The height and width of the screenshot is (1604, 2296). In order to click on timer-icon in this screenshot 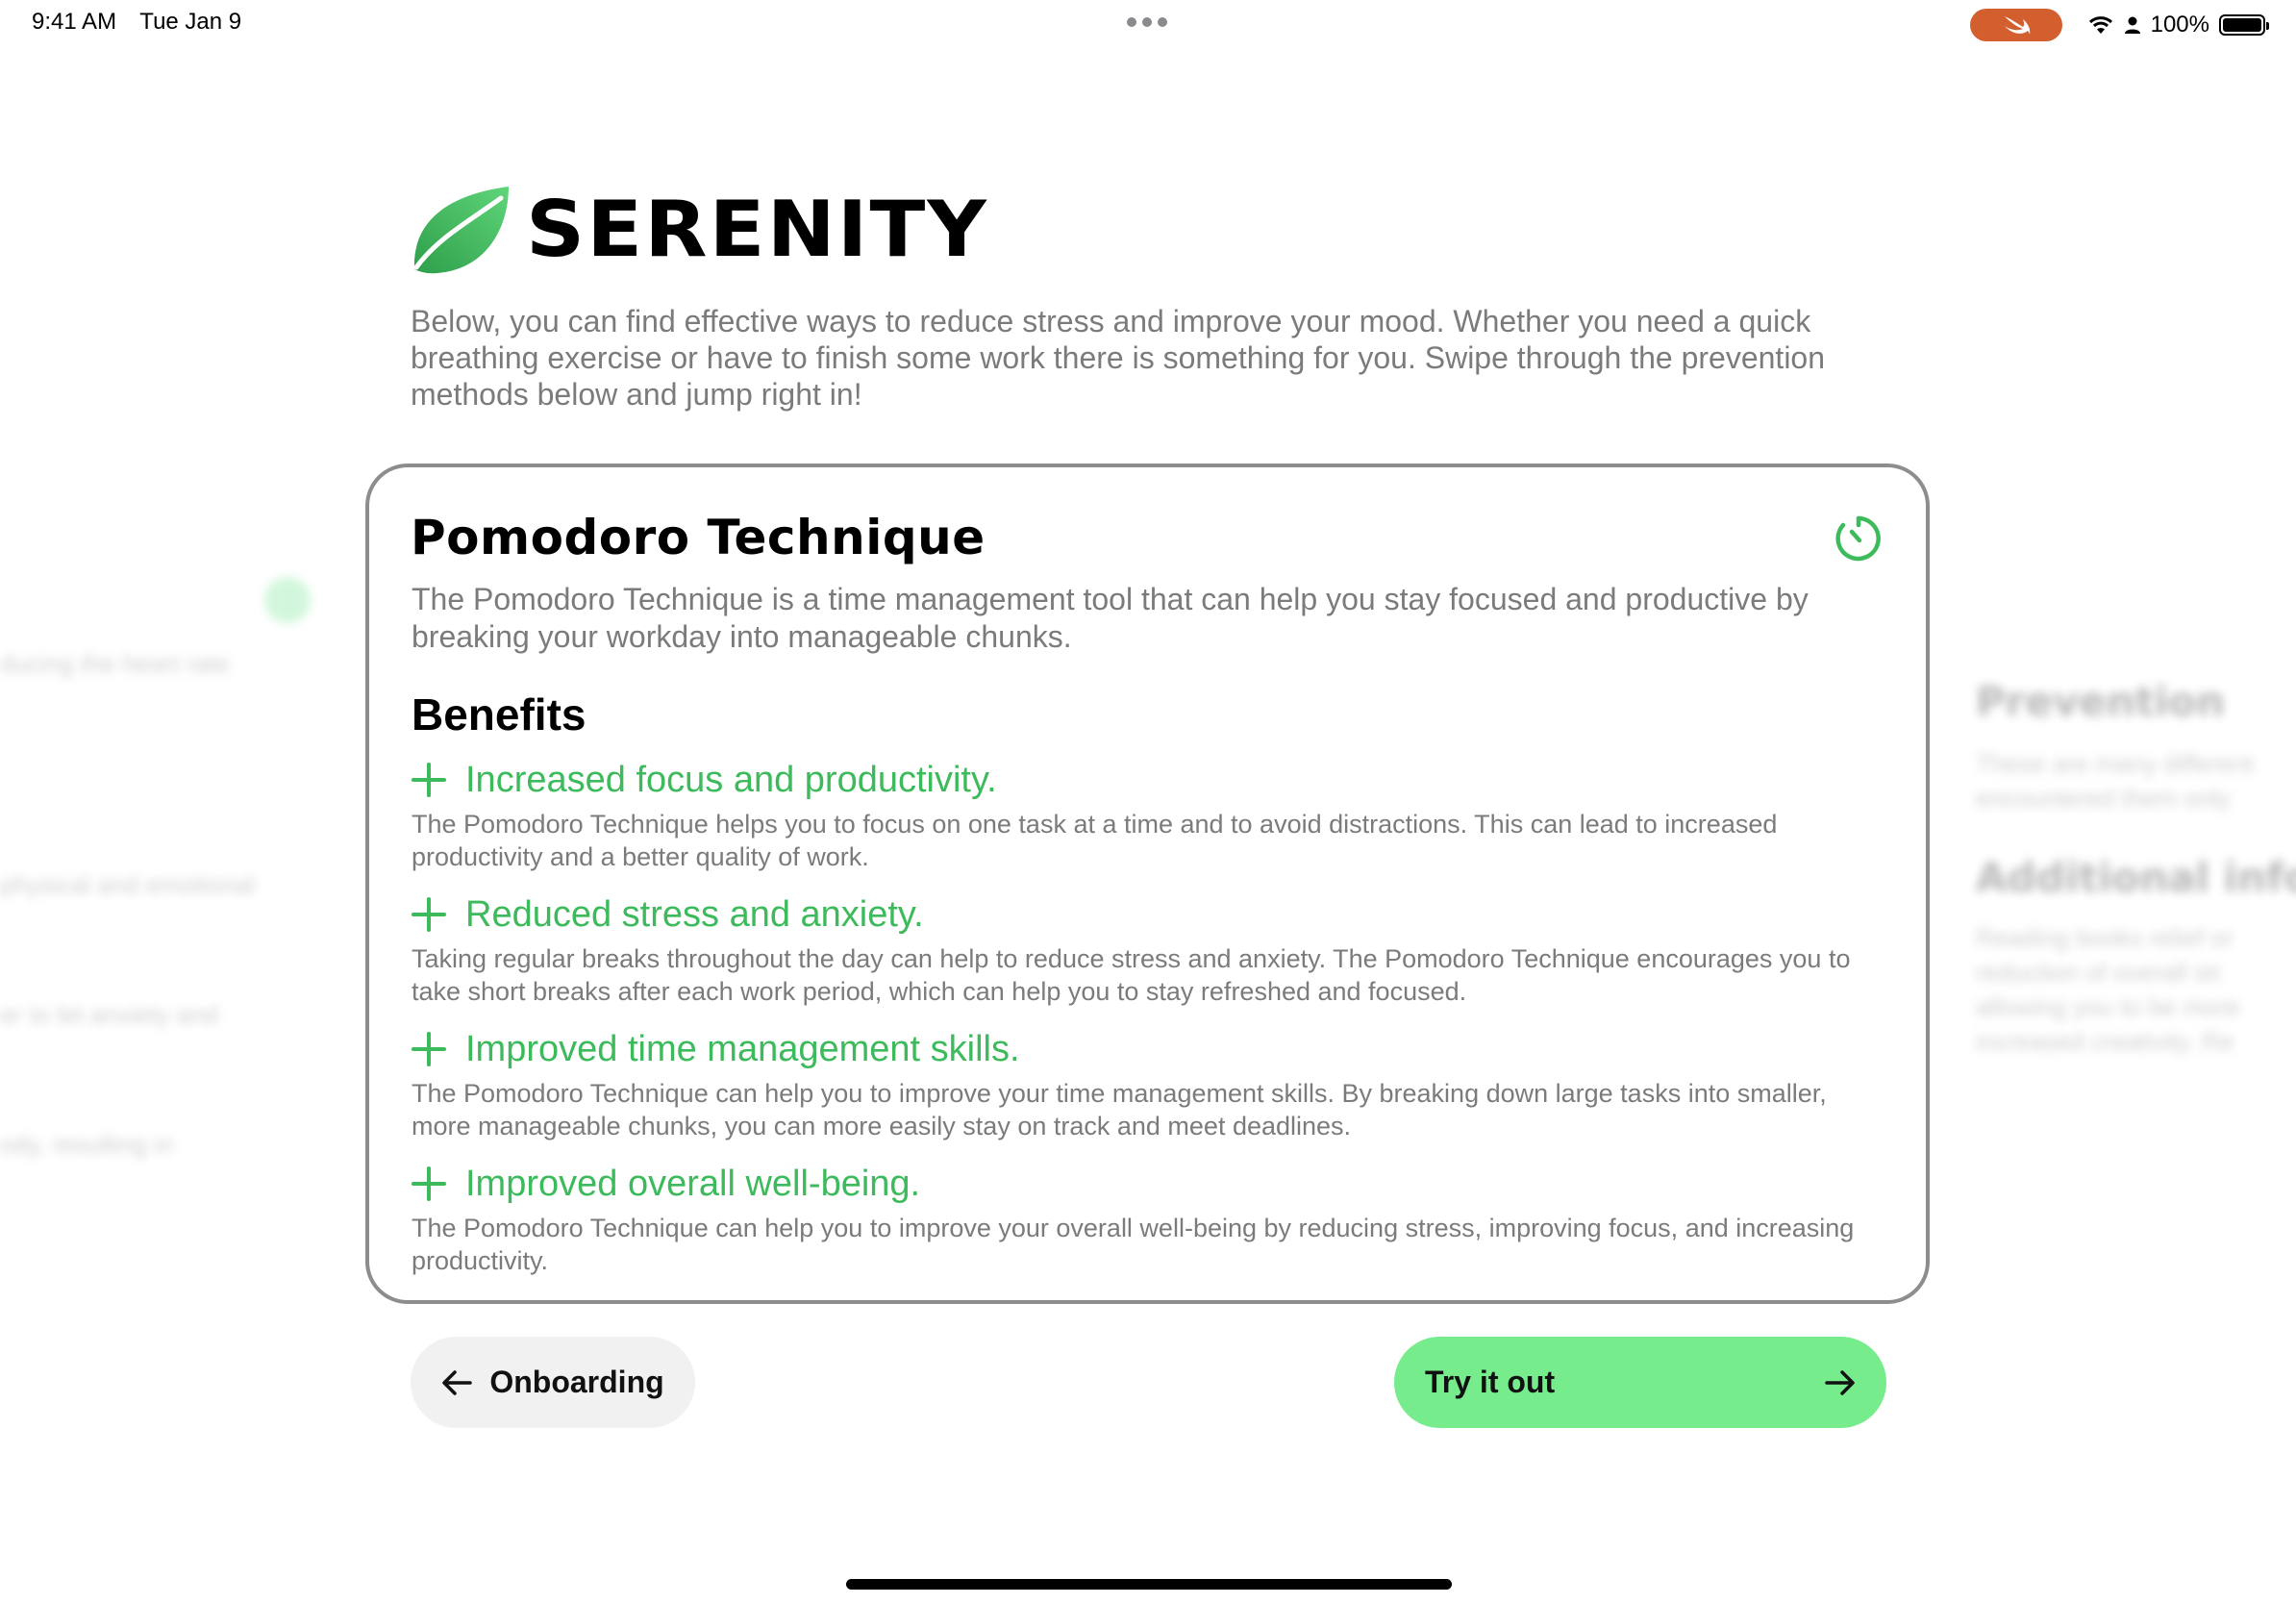, I will do `click(1858, 538)`.